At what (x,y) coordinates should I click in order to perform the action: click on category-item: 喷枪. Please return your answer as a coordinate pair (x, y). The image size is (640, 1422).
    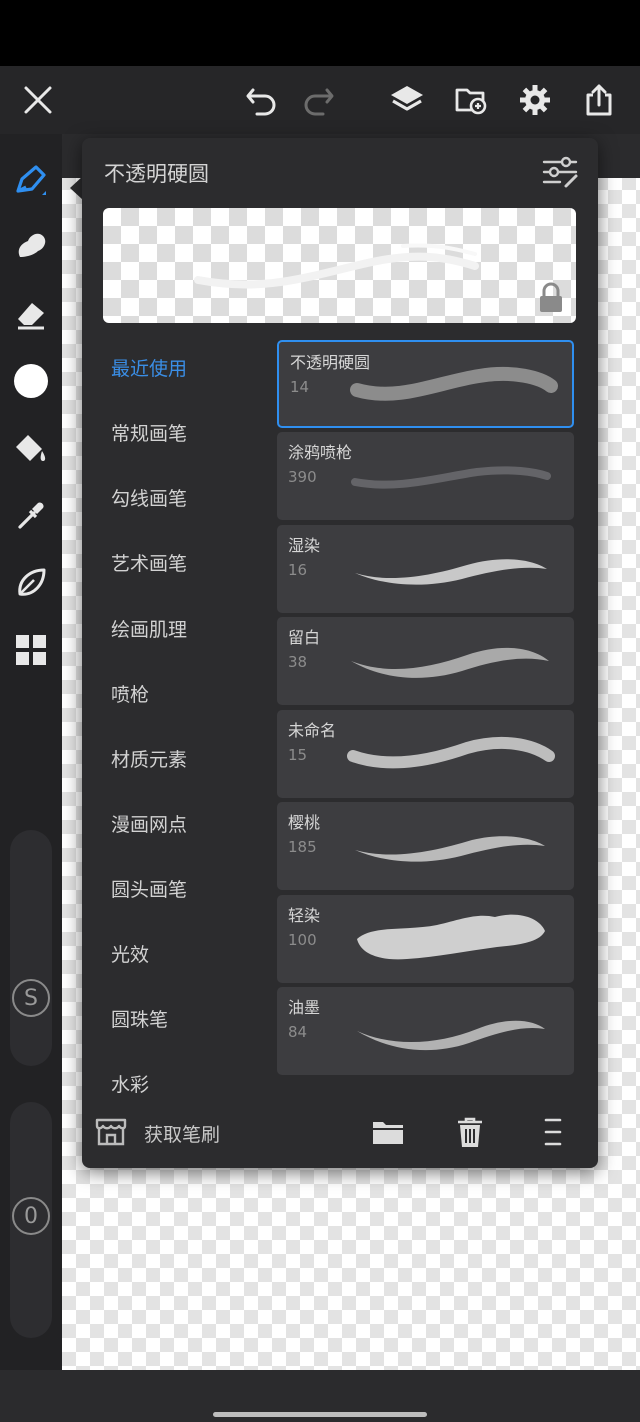
    Looking at the image, I should click on (130, 693).